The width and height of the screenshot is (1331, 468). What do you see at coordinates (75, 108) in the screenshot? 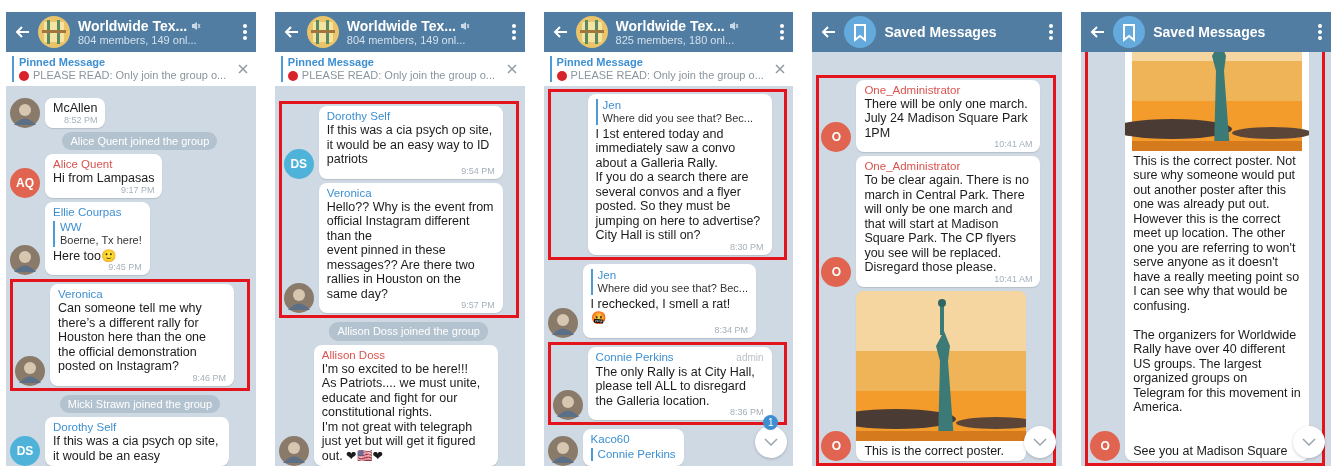
I see `message-text: McAllen` at bounding box center [75, 108].